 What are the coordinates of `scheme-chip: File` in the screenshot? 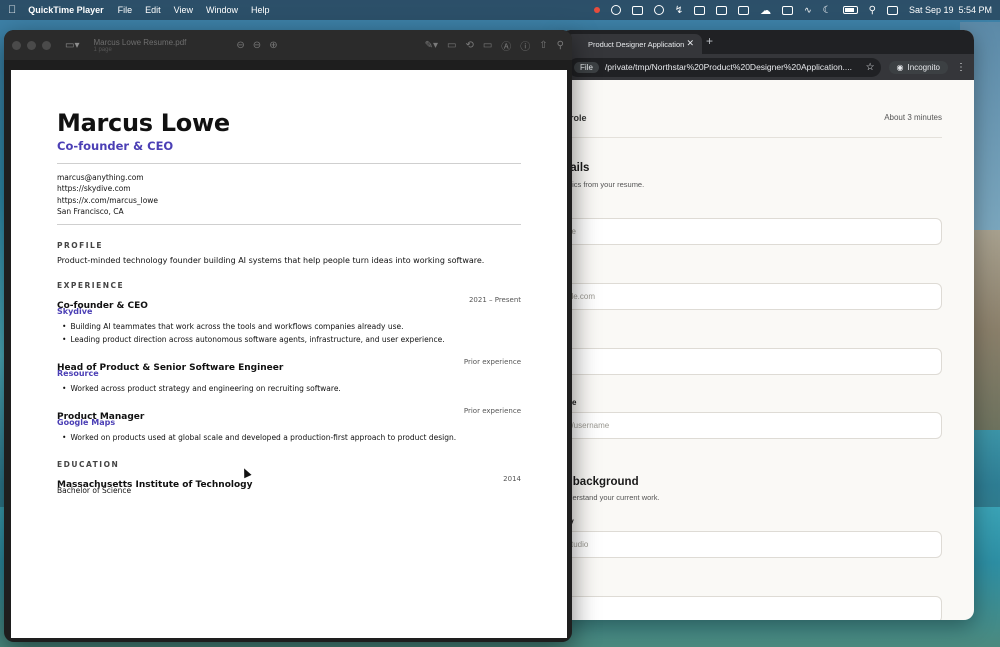 It's located at (586, 67).